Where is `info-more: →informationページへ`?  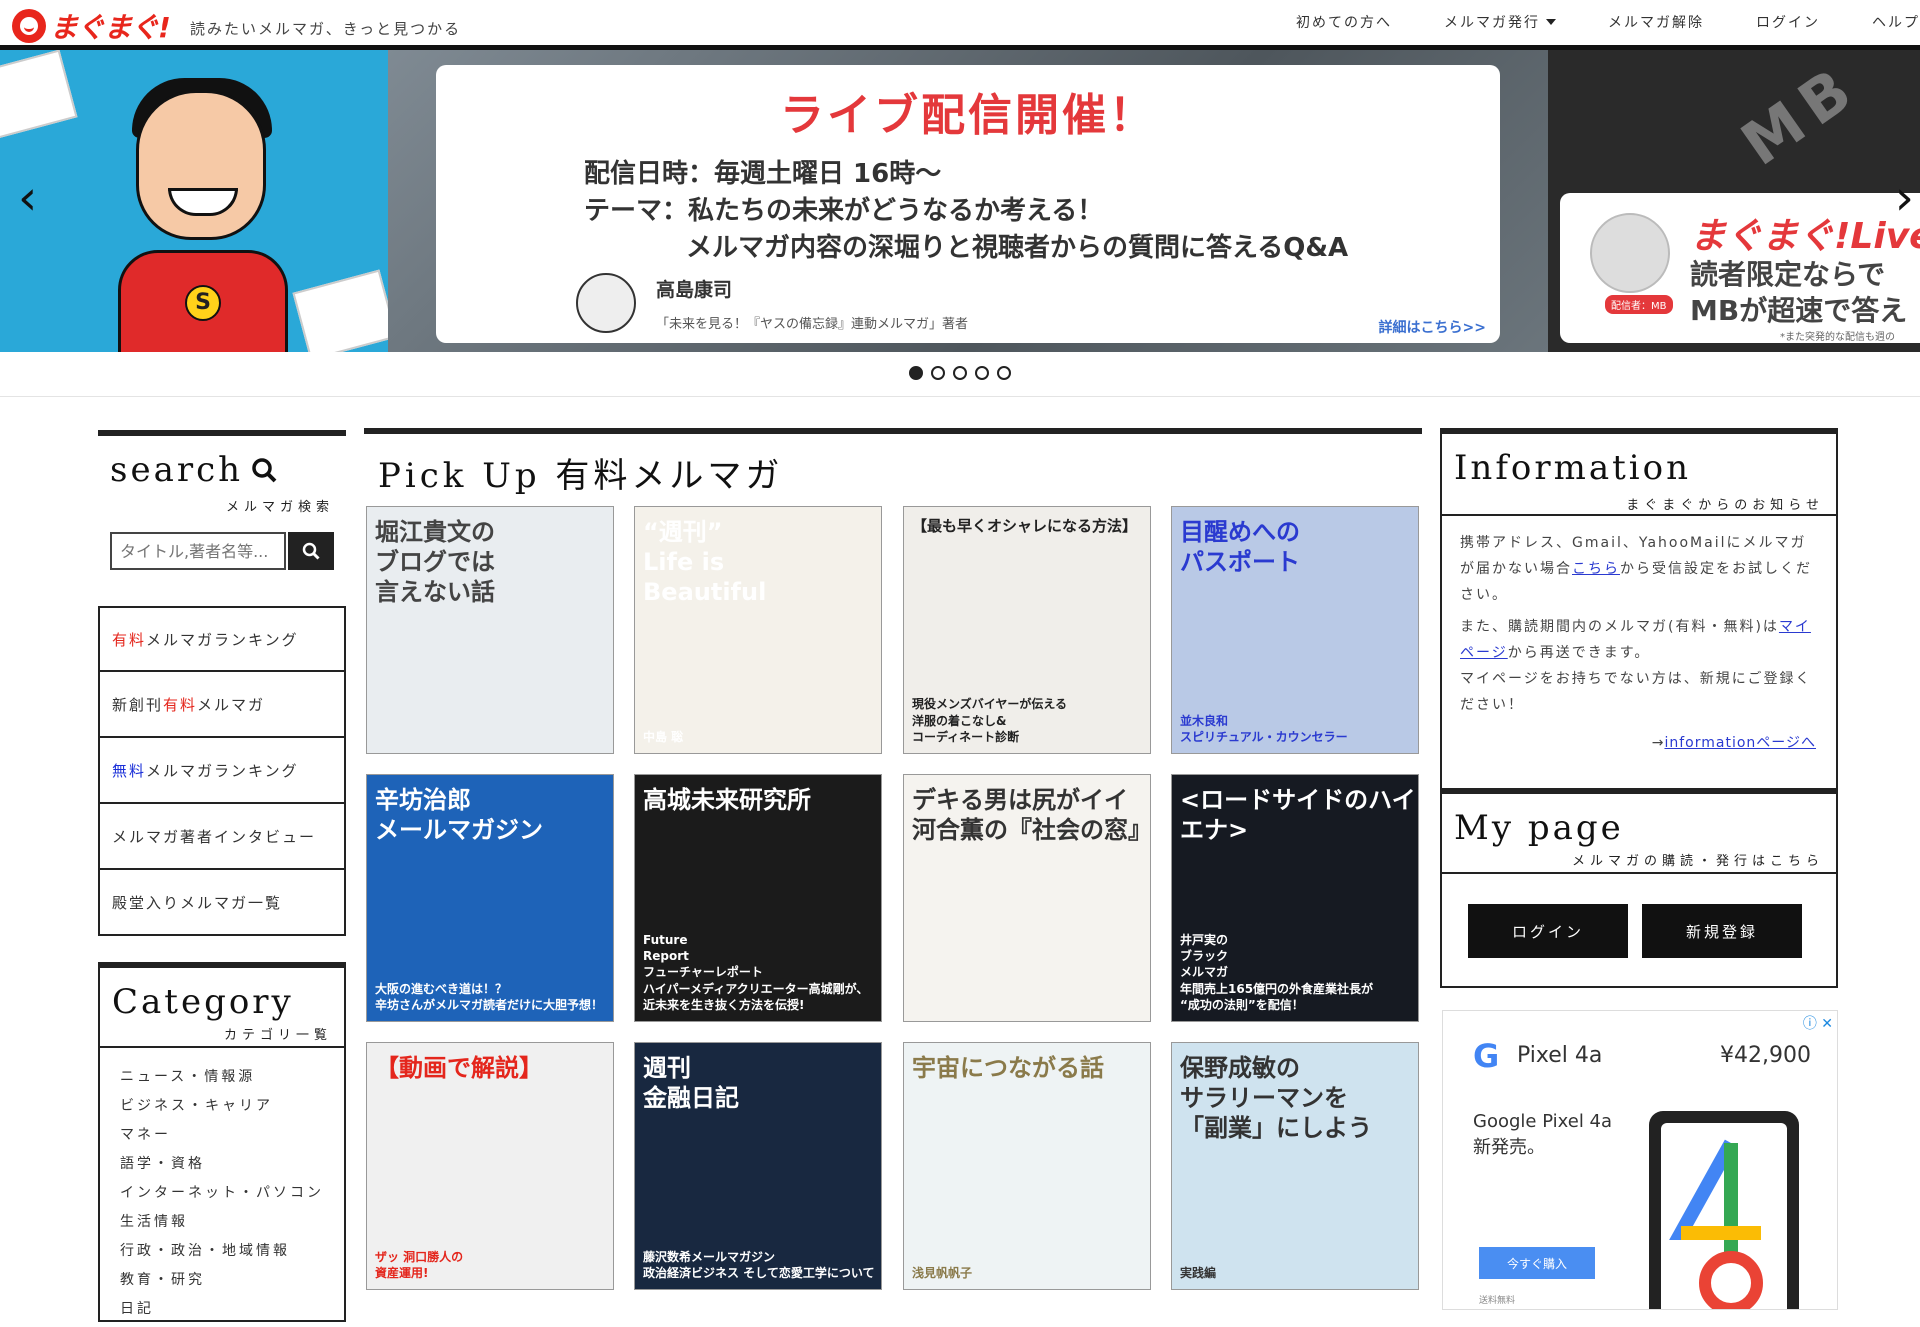 info-more: →informationページへ is located at coordinates (1734, 742).